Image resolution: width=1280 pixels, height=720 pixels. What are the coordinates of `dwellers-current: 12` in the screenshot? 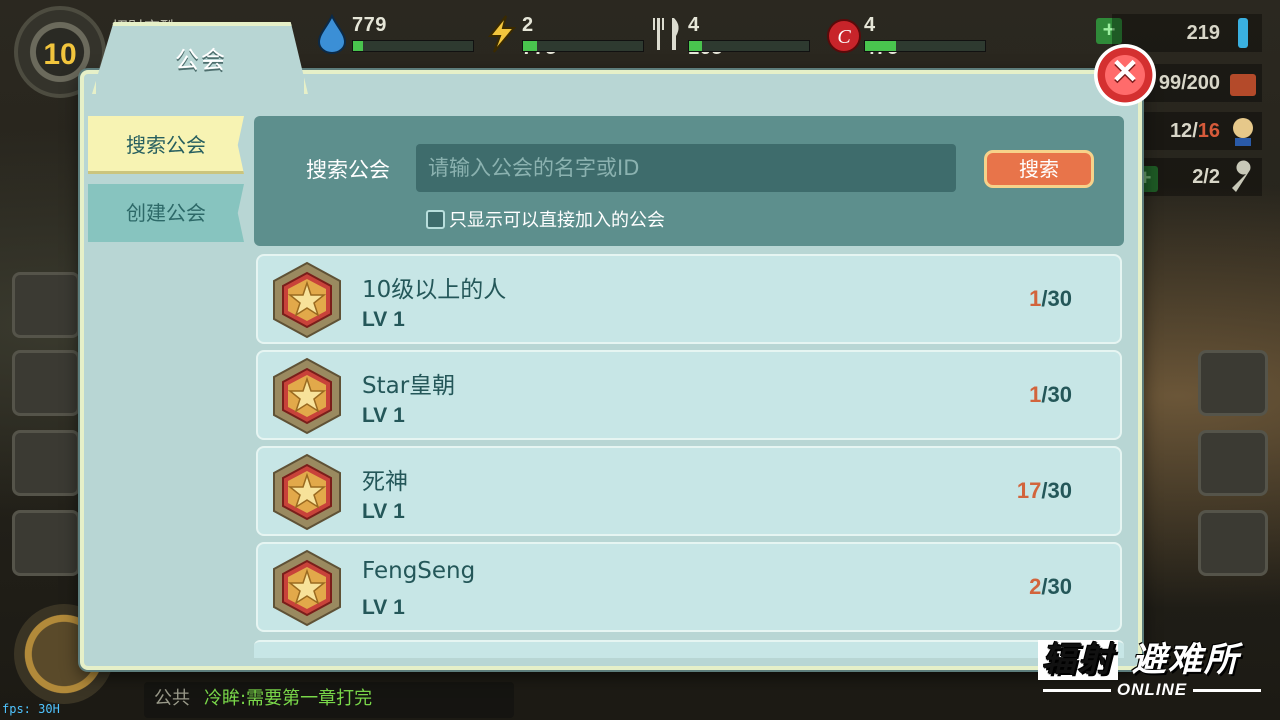 It's located at (1181, 131).